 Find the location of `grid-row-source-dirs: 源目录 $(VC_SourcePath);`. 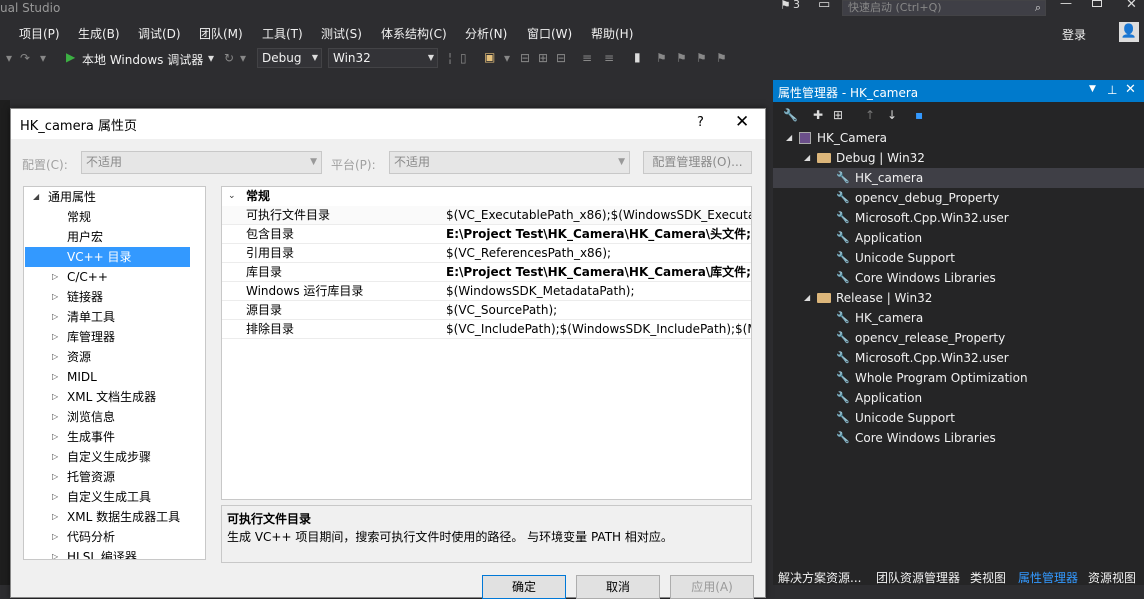

grid-row-source-dirs: 源目录 $(VC_SourcePath); is located at coordinates (486, 310).